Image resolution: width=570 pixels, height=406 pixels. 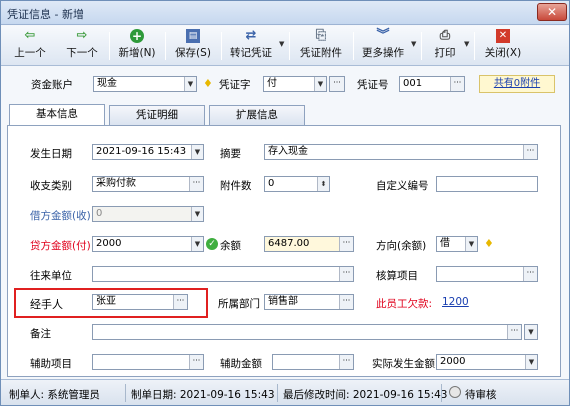 What do you see at coordinates (321, 46) in the screenshot?
I see `voucher-attachment-button: ⎘ 凭证附件` at bounding box center [321, 46].